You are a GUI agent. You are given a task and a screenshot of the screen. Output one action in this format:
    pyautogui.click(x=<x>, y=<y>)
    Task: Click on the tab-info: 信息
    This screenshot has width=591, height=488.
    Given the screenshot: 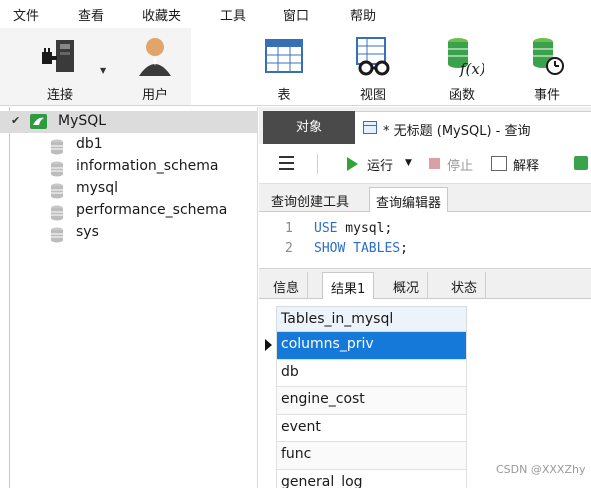 What is the action you would take?
    pyautogui.click(x=287, y=286)
    